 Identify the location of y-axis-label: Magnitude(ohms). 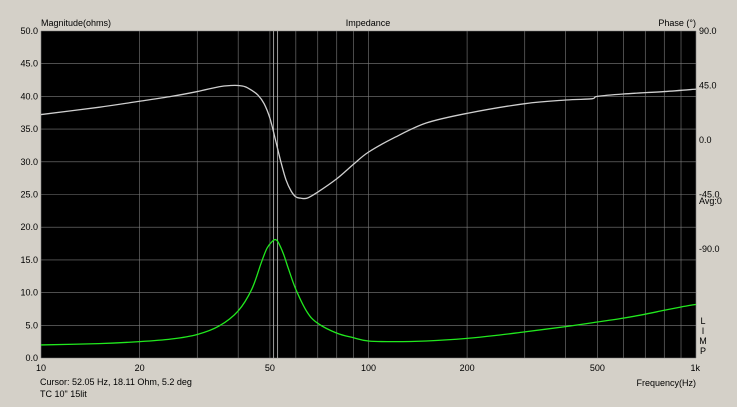
(76, 23).